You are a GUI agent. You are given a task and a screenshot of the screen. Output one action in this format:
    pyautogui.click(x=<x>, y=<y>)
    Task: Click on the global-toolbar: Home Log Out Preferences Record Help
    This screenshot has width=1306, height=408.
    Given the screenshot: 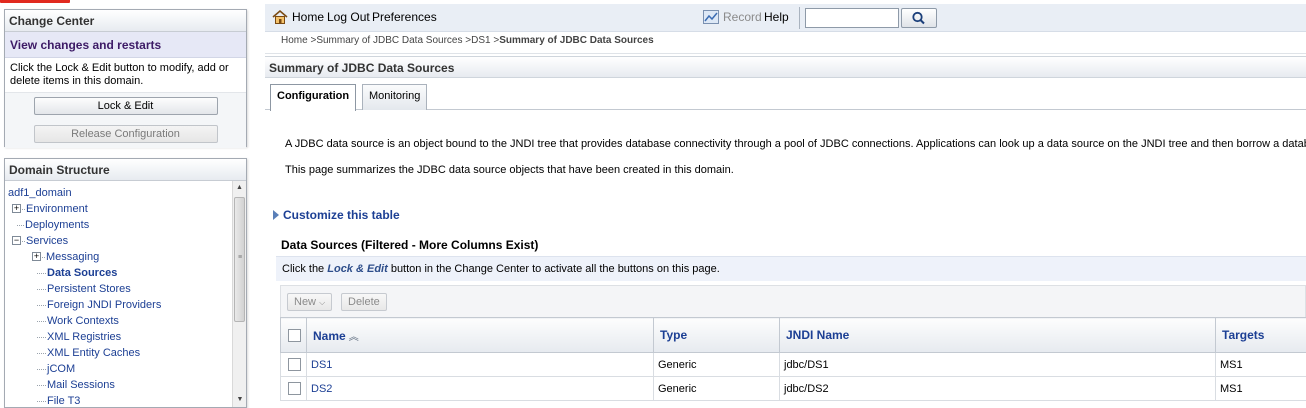 What is the action you would take?
    pyautogui.click(x=785, y=18)
    